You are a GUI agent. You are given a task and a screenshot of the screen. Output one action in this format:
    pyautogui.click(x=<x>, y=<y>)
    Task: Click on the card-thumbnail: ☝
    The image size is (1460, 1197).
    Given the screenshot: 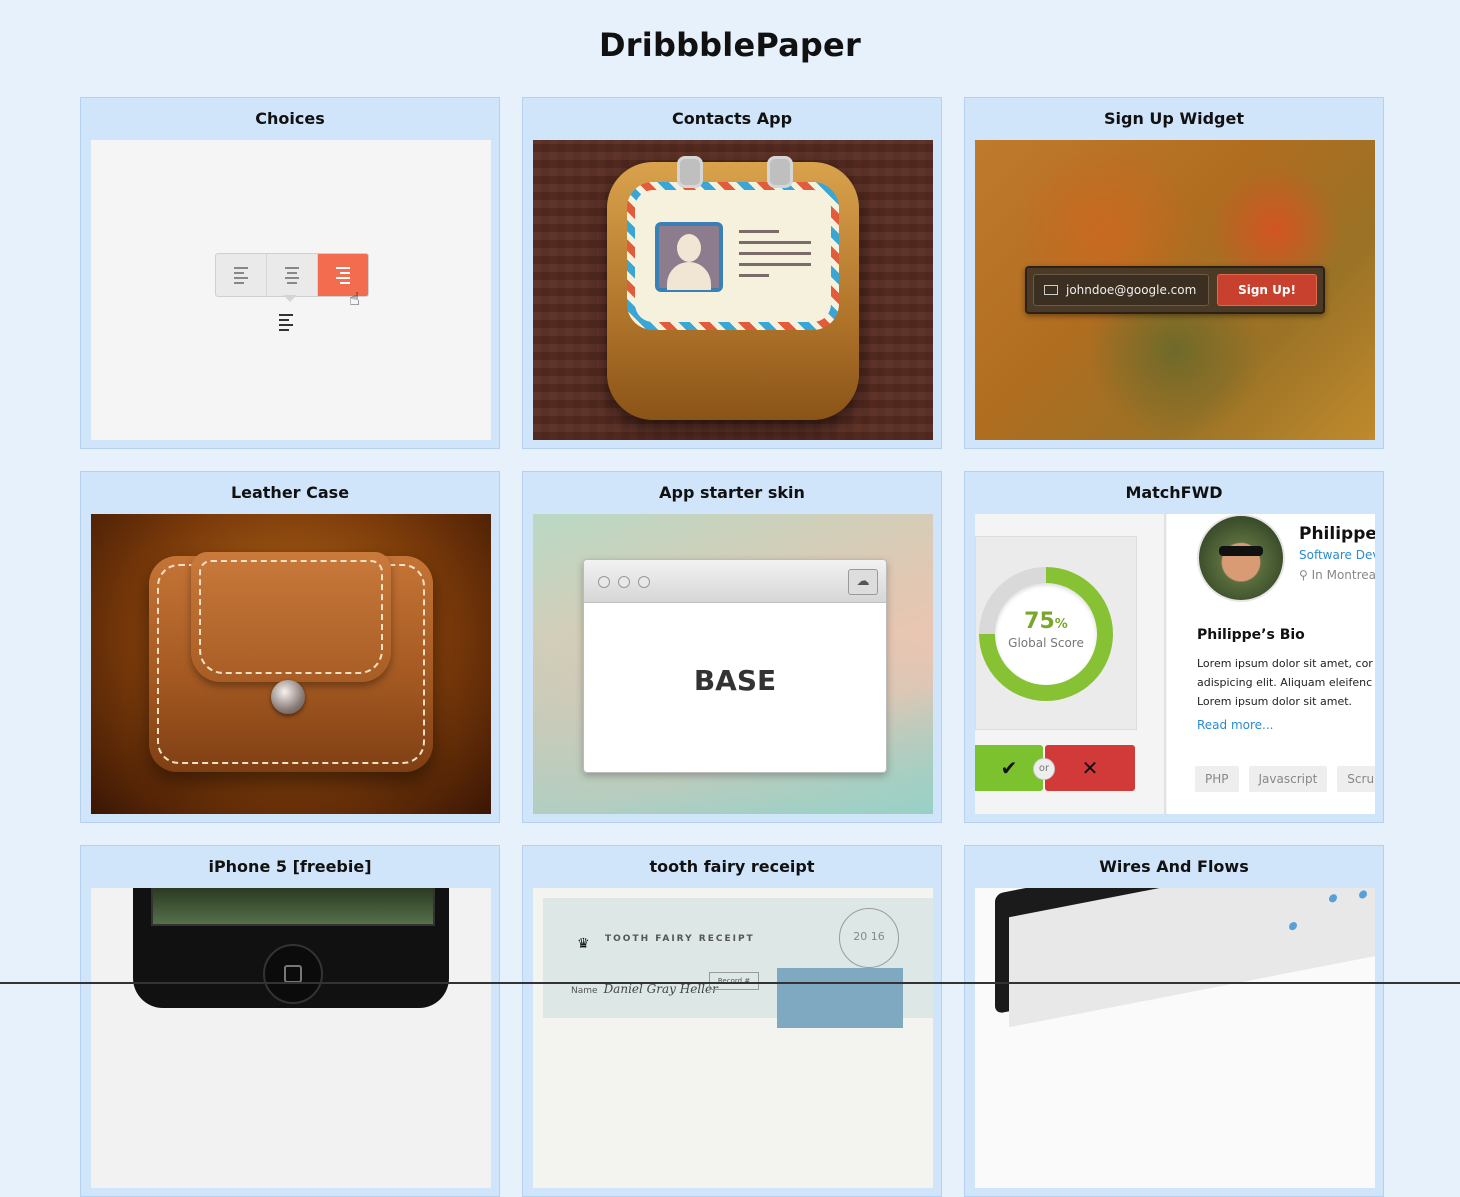 What is the action you would take?
    pyautogui.click(x=291, y=290)
    